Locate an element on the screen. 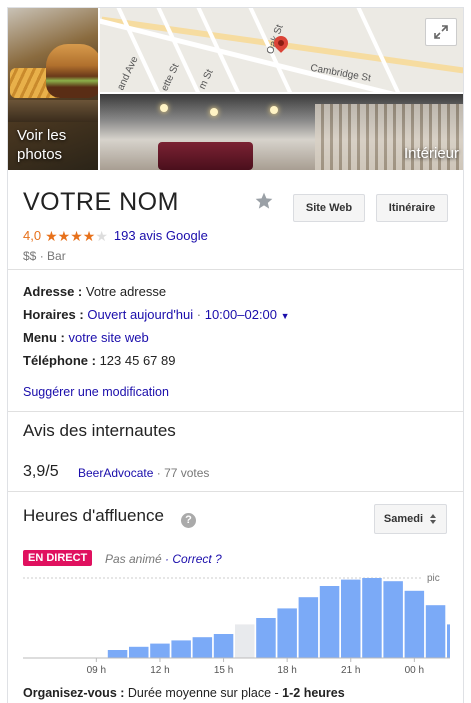 This screenshot has width=471, height=703. map-thumbnail: Oak St Cambridge St and Ave ette St m St is located at coordinates (281, 50).